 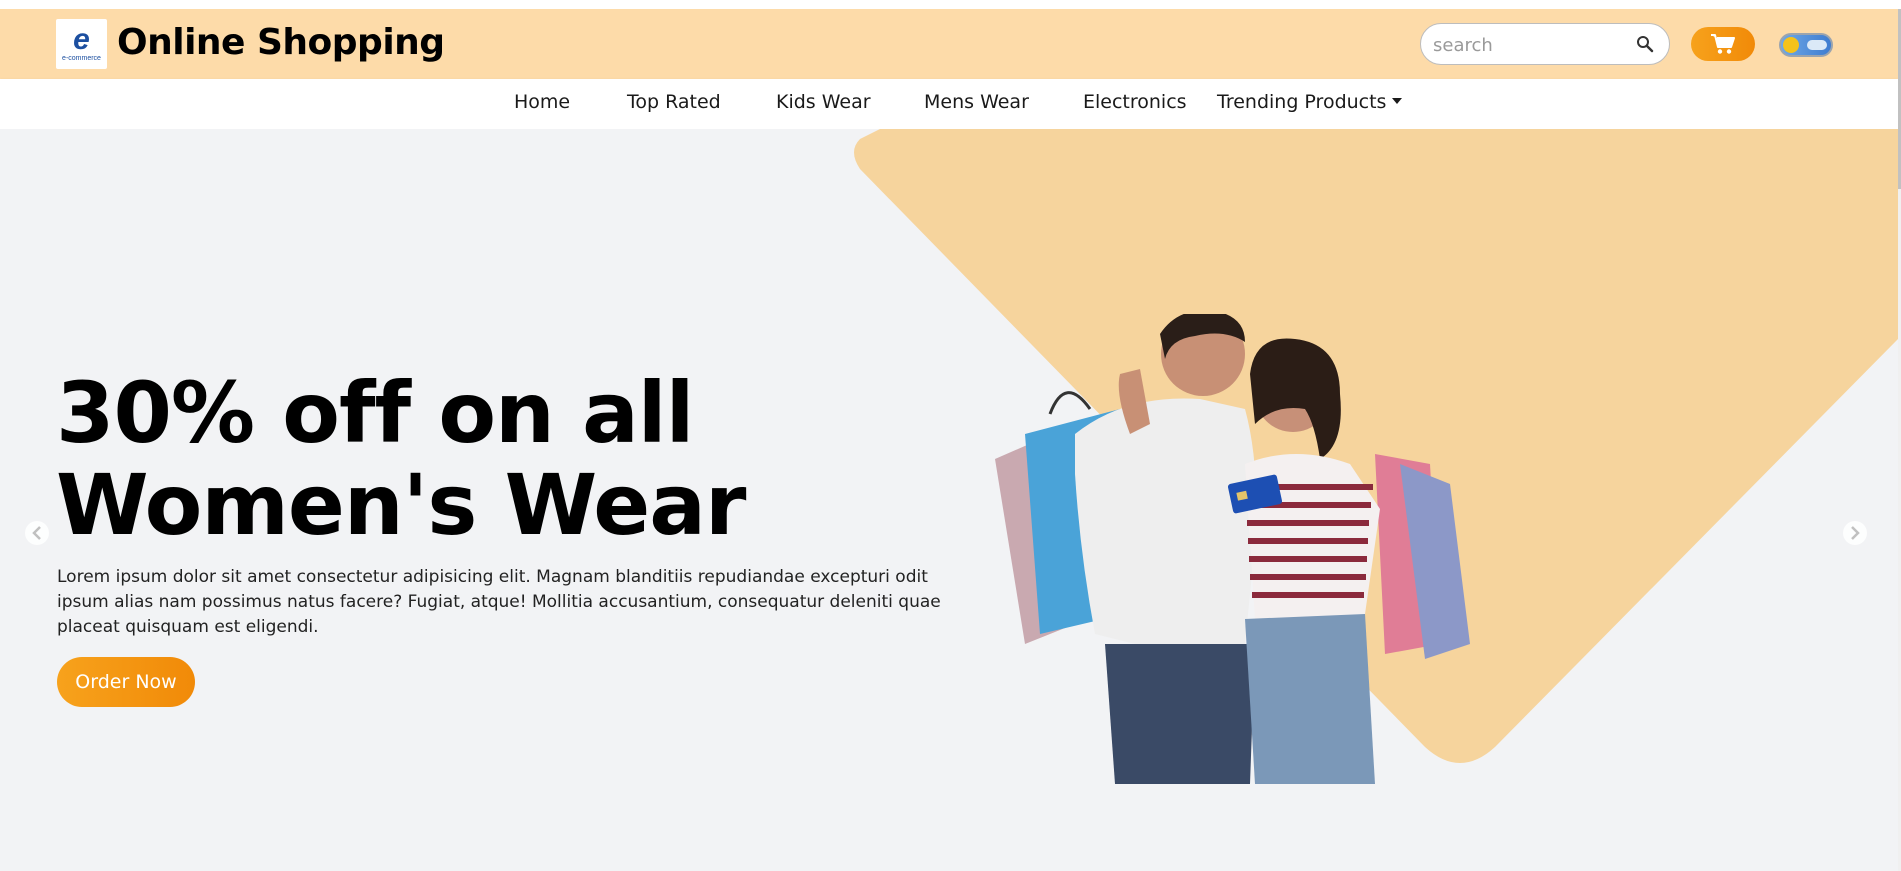 What do you see at coordinates (949, 44) in the screenshot?
I see `site-header: e e-commerce Online Shopping` at bounding box center [949, 44].